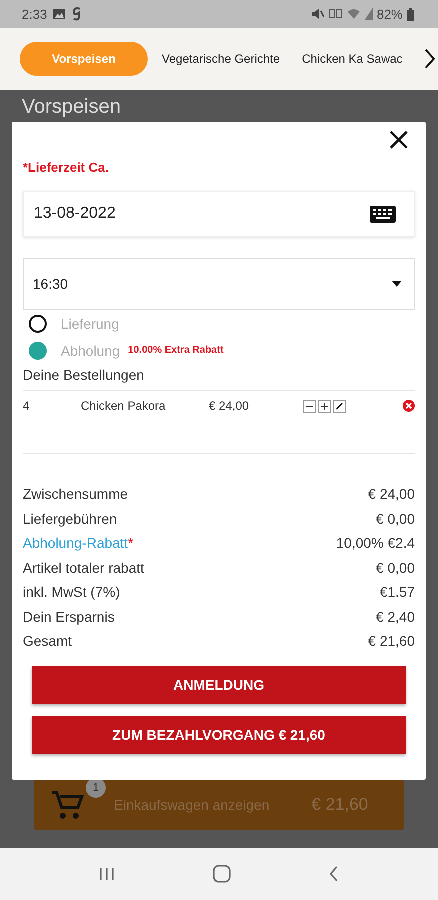  What do you see at coordinates (410, 14) in the screenshot?
I see `battery-icon` at bounding box center [410, 14].